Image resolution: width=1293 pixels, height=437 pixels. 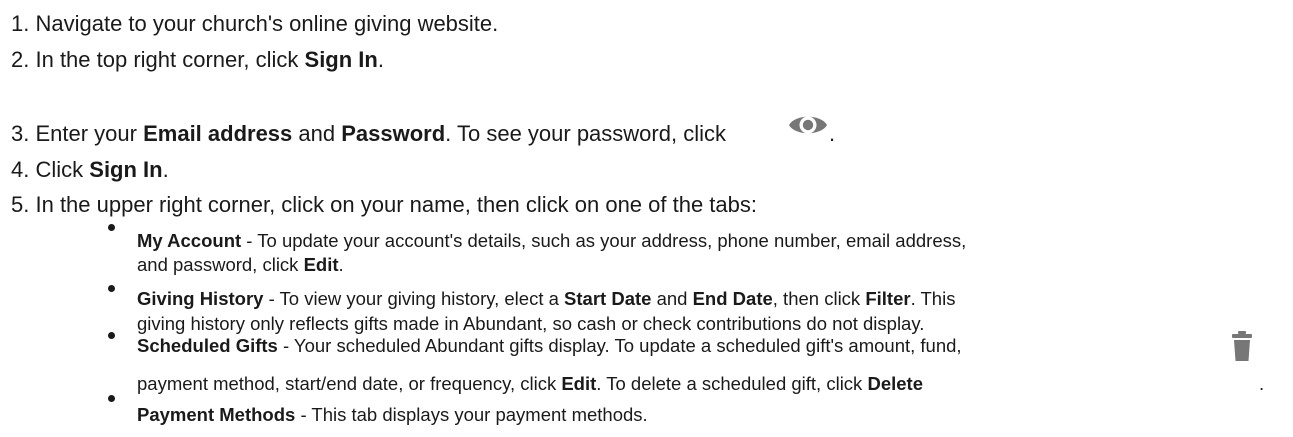 What do you see at coordinates (62, 169) in the screenshot?
I see `step-text: Click` at bounding box center [62, 169].